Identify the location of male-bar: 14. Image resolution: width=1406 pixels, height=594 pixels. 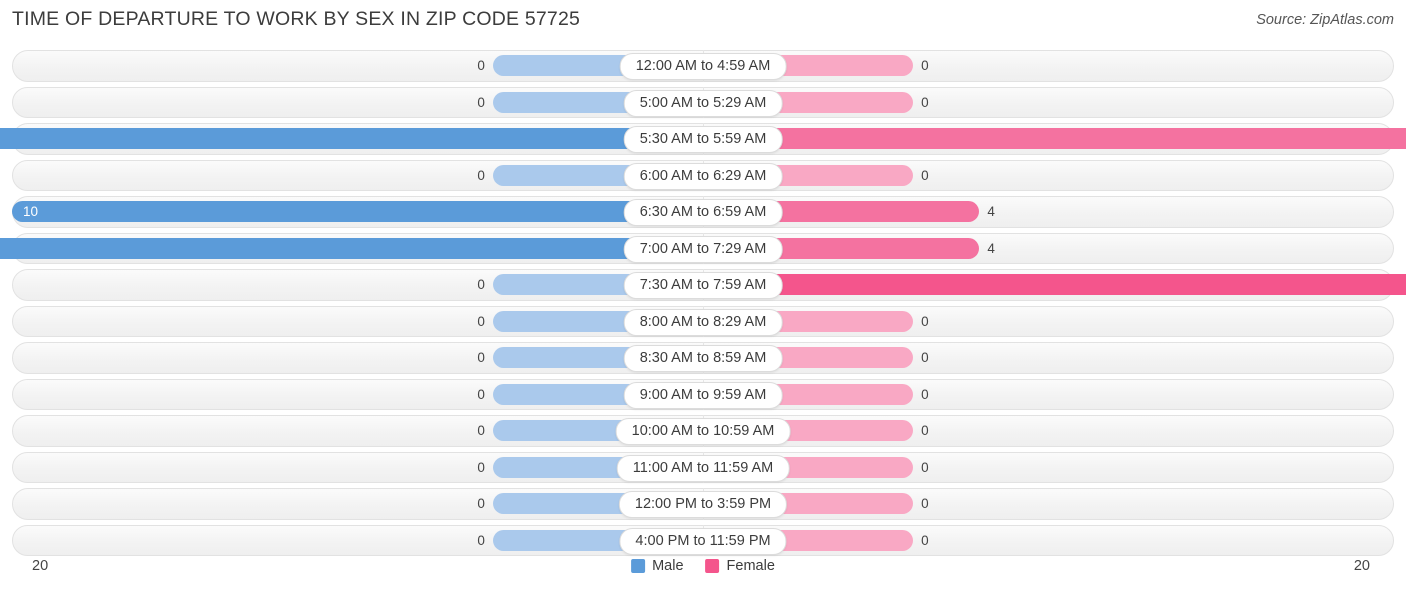
(351, 138).